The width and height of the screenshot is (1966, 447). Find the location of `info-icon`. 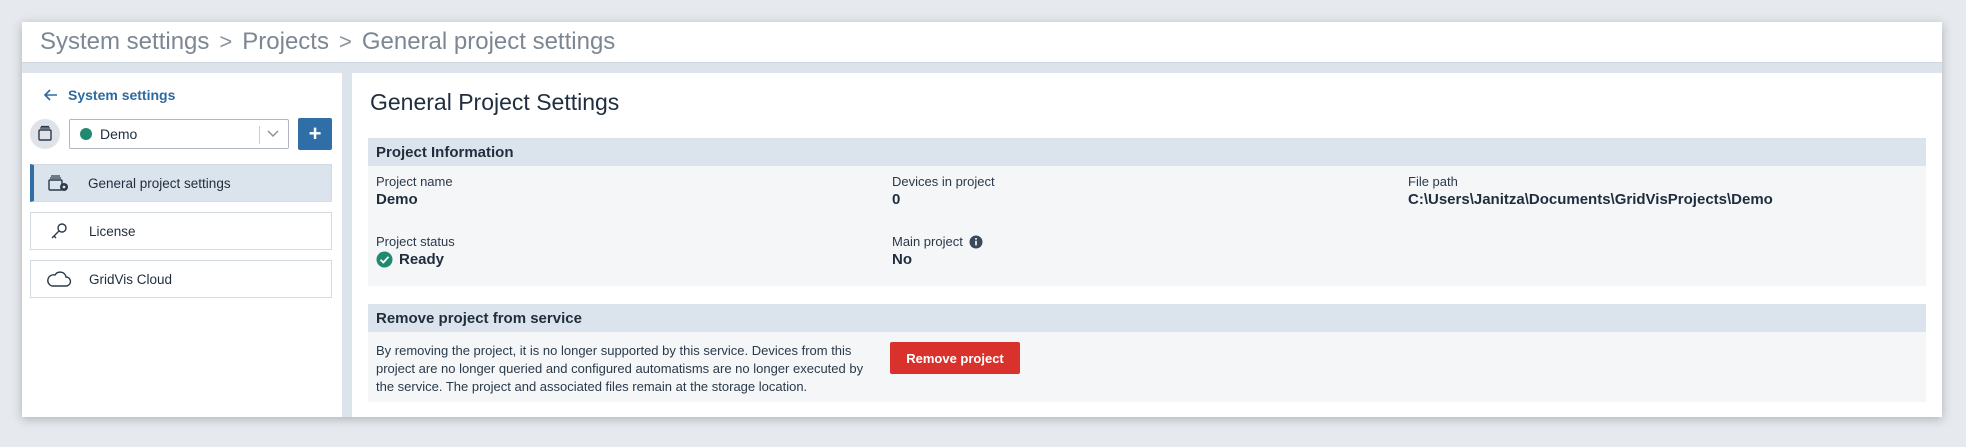

info-icon is located at coordinates (976, 242).